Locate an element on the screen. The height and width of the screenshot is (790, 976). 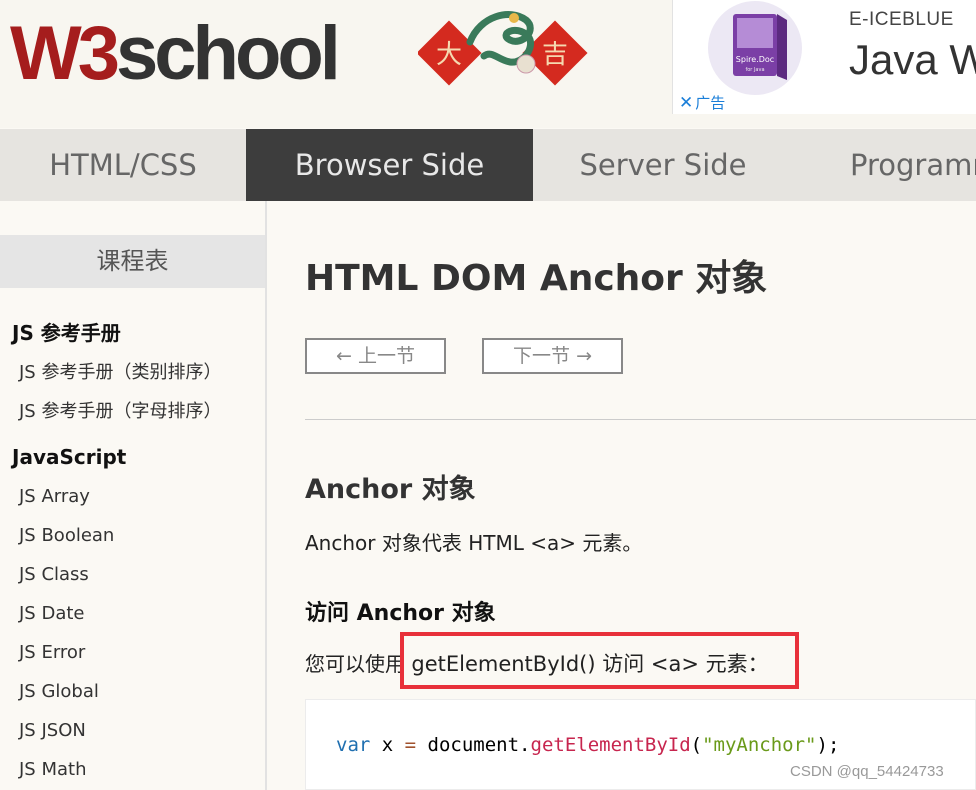
sidebar-item-js-math: JS Math is located at coordinates (52, 769).